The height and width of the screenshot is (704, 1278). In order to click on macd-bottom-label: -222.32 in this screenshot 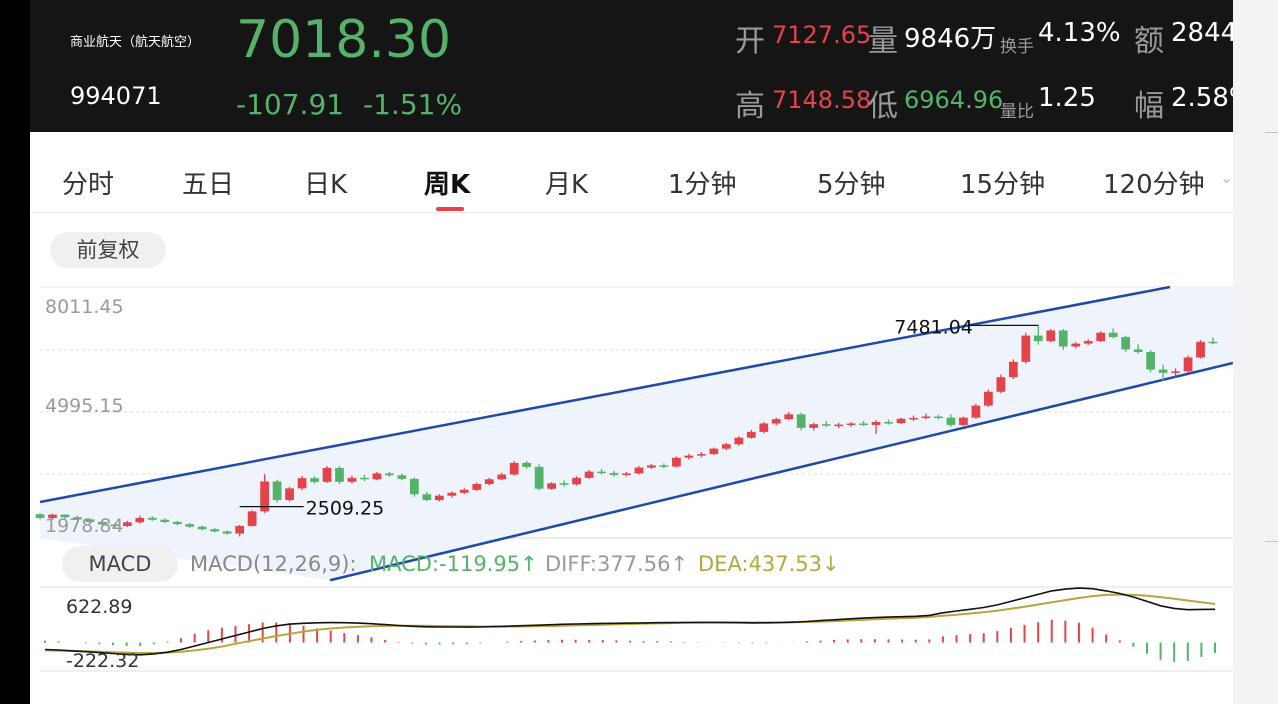, I will do `click(103, 661)`.